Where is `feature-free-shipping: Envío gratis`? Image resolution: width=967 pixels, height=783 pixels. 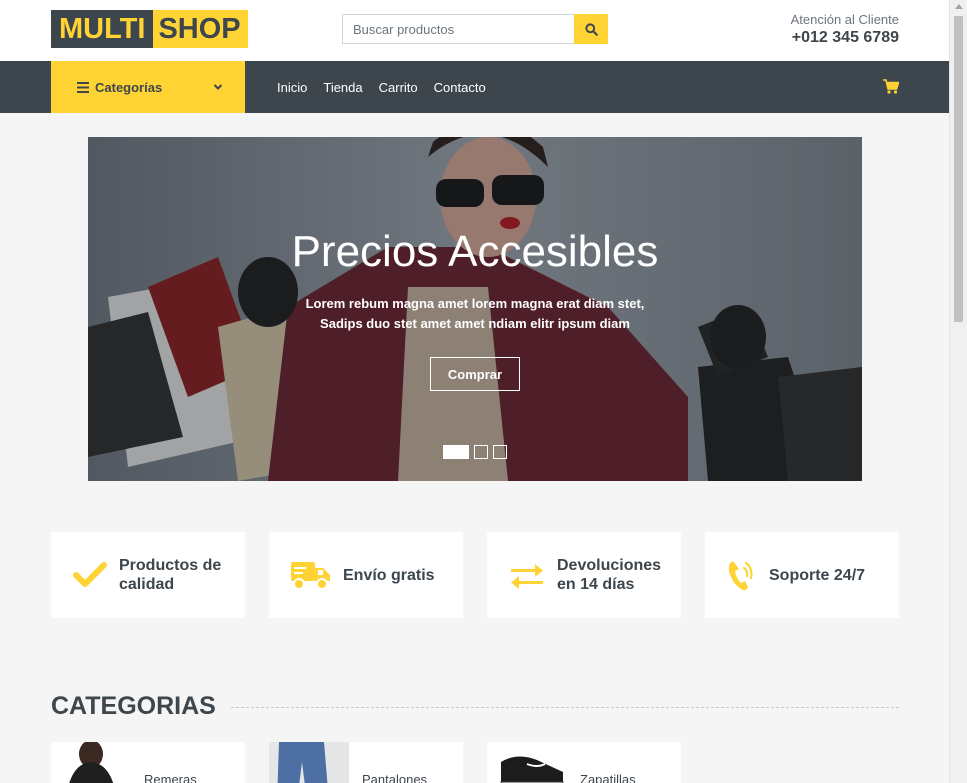
feature-free-shipping: Envío gratis is located at coordinates (366, 575).